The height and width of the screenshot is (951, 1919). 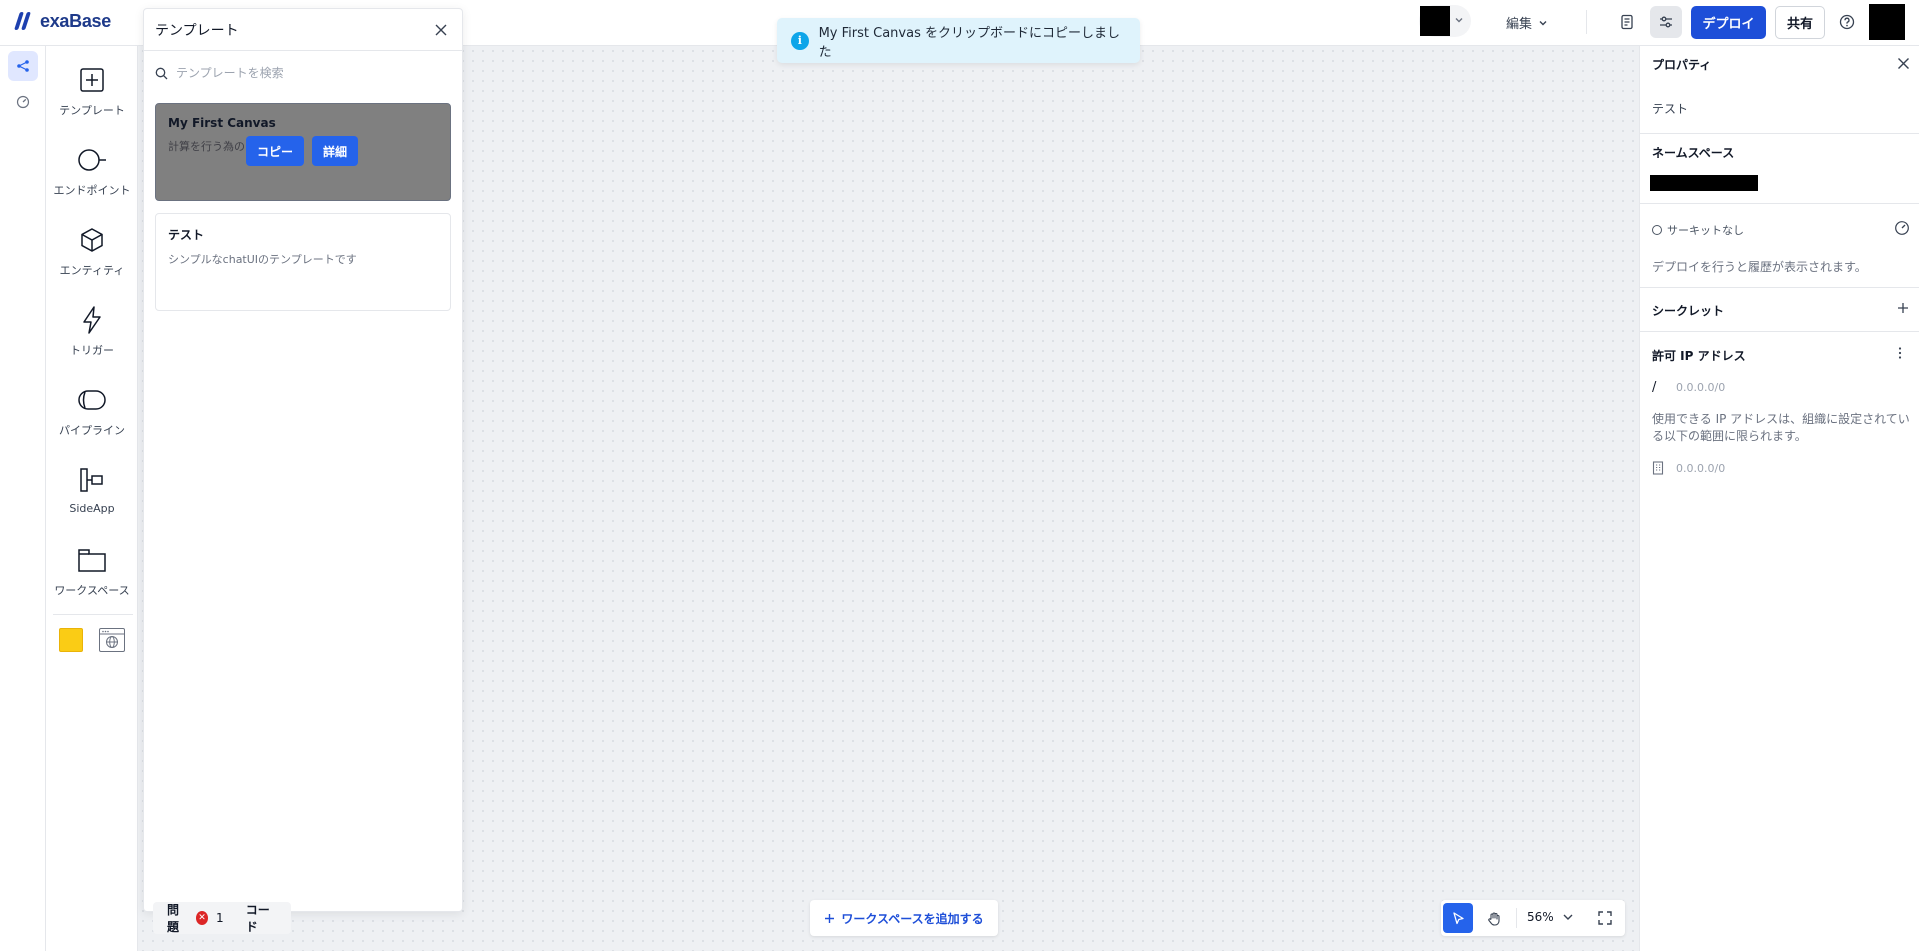 I want to click on toolbox-item-entity: エンティティ, so click(x=92, y=250).